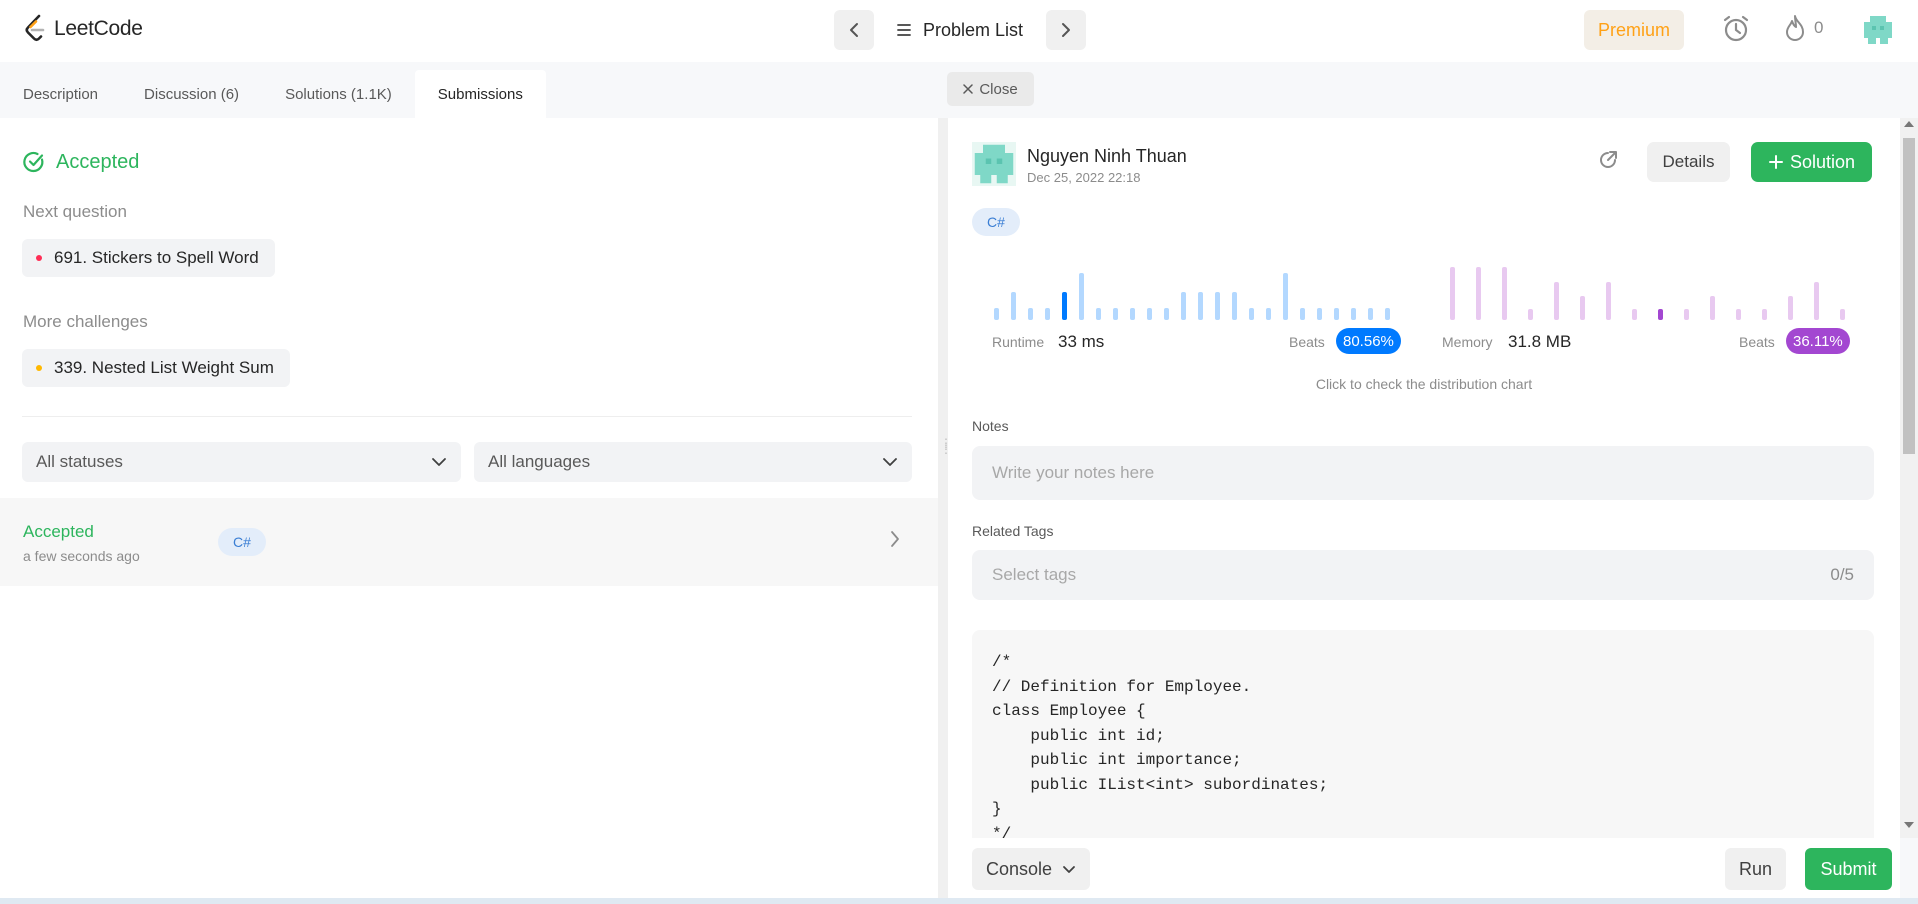 This screenshot has height=904, width=1918. I want to click on close-icon, so click(968, 89).